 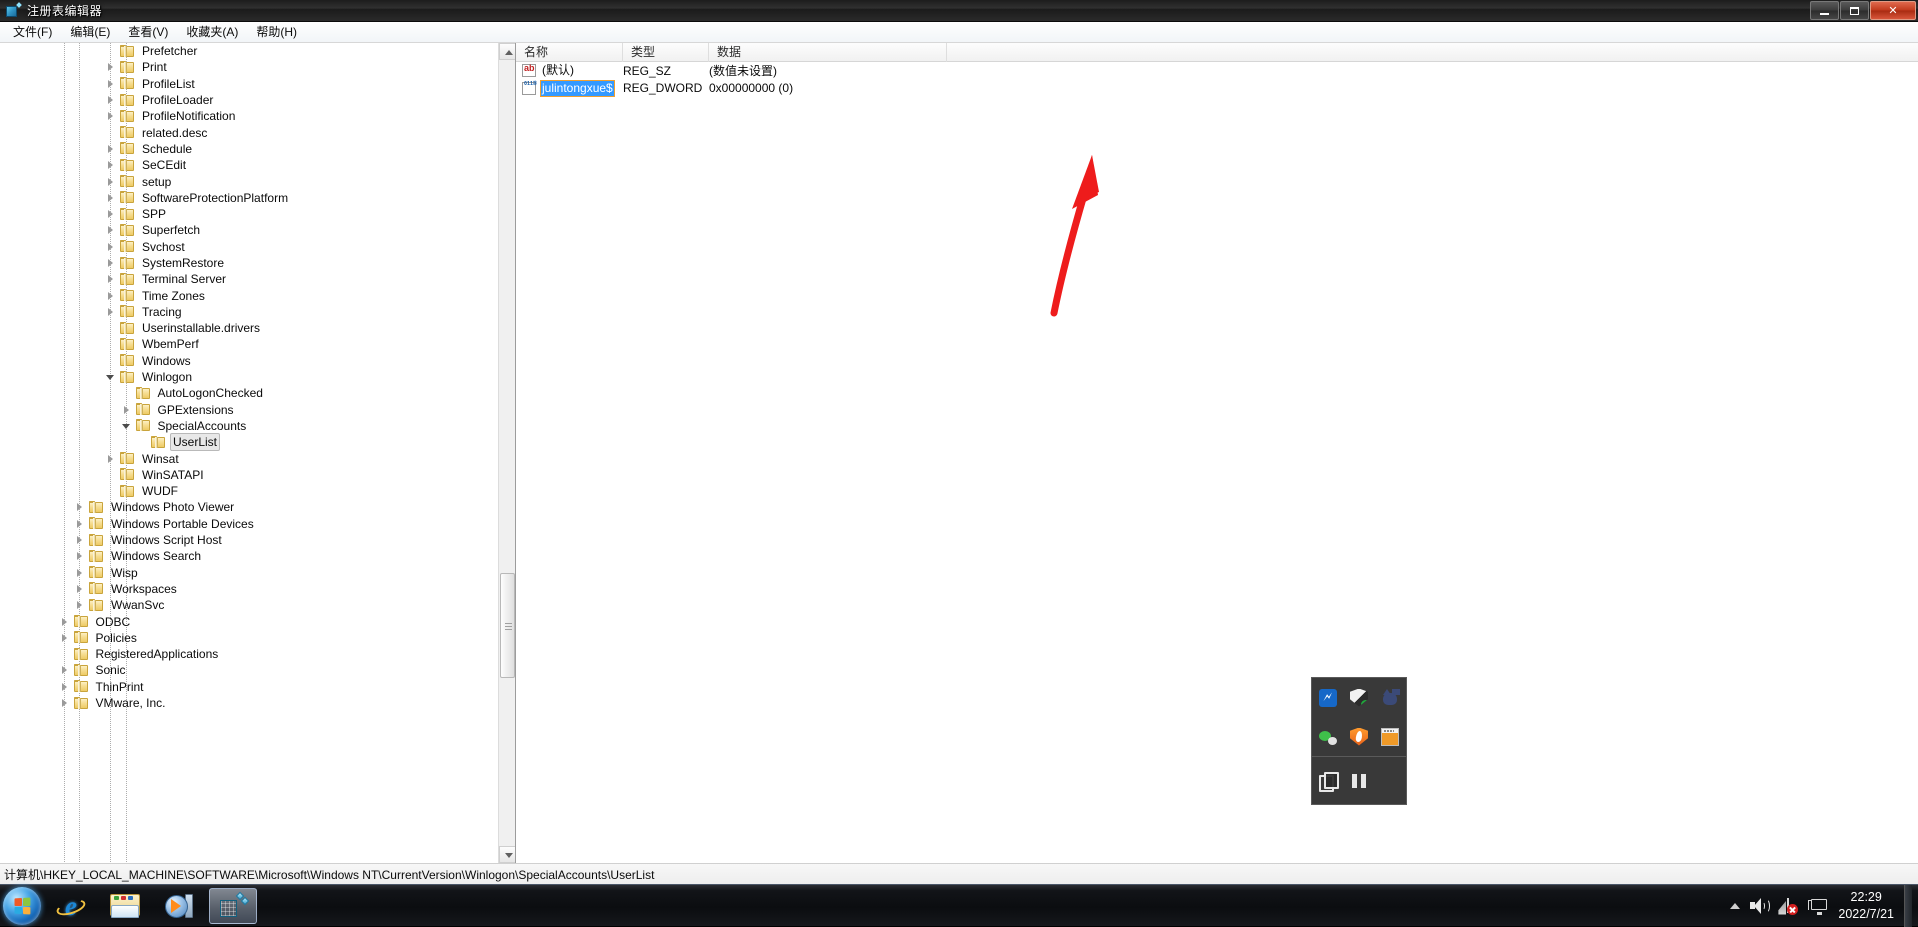 I want to click on table-row: julintongxue$REG_DWORD0x00000000 (0), so click(x=1217, y=89).